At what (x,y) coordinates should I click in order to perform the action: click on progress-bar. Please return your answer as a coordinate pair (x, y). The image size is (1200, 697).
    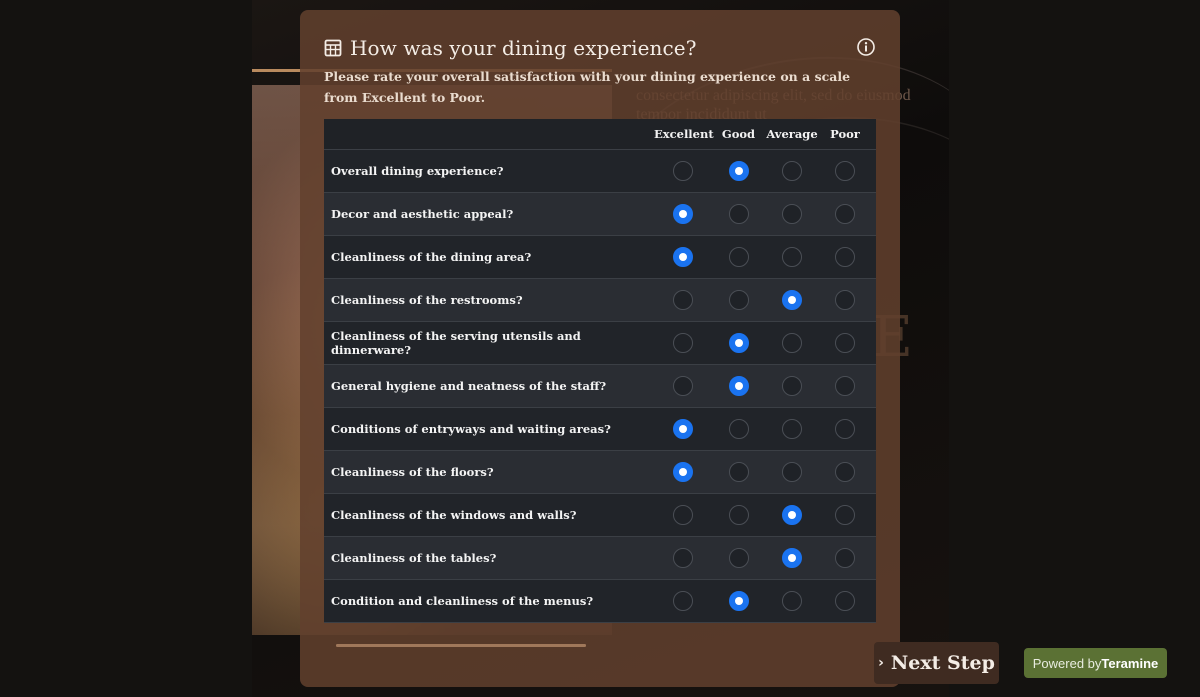
    Looking at the image, I should click on (461, 645).